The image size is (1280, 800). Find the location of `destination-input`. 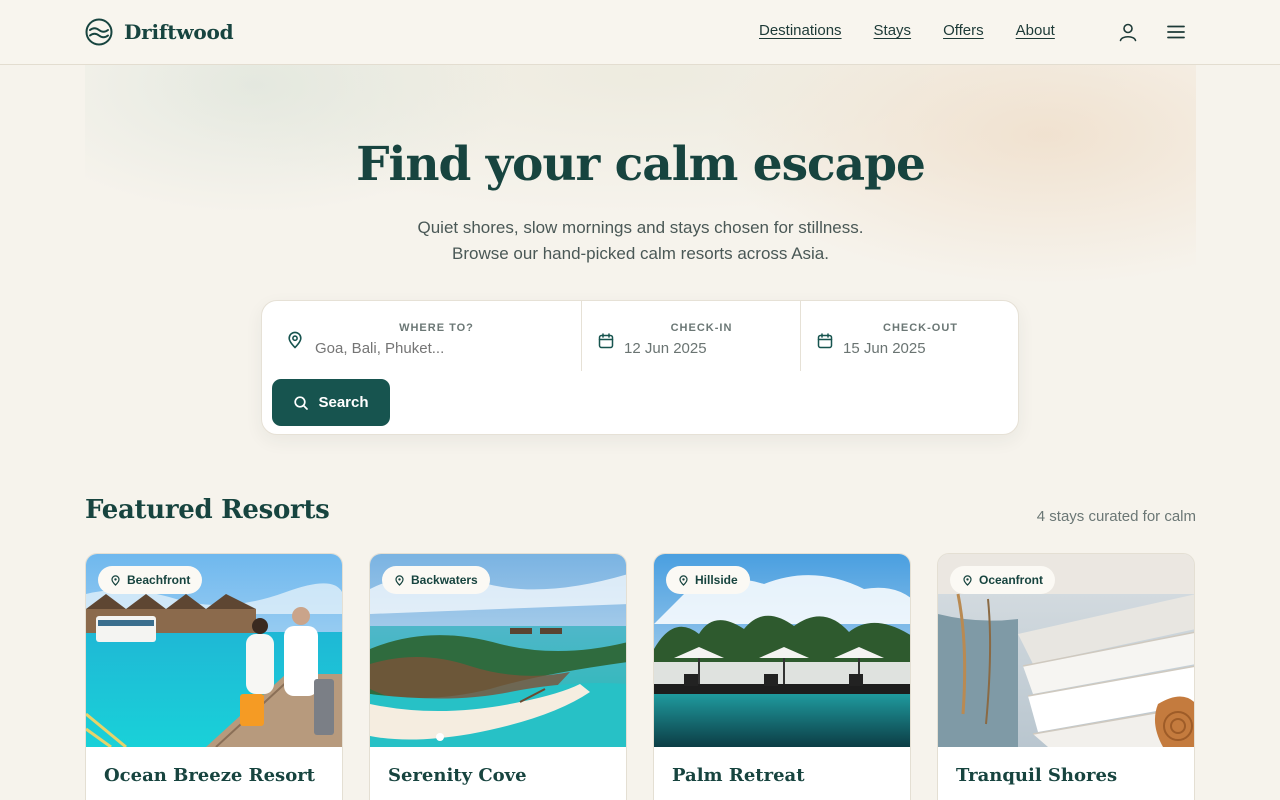

destination-input is located at coordinates (415, 348).